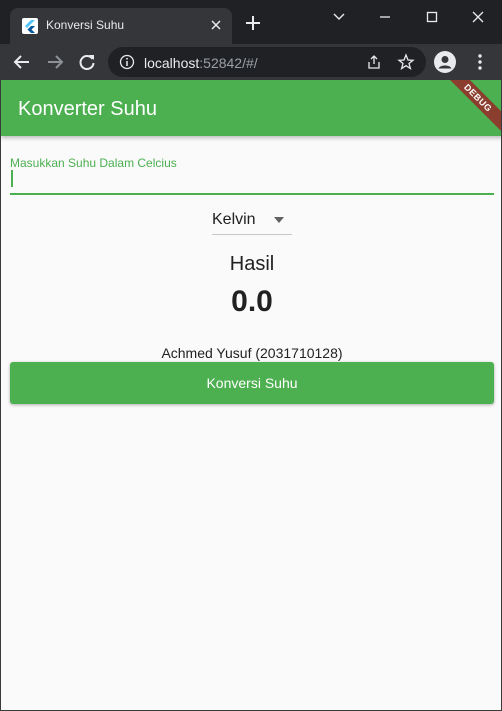  I want to click on unit-dropdown: Kelvin, so click(252, 220).